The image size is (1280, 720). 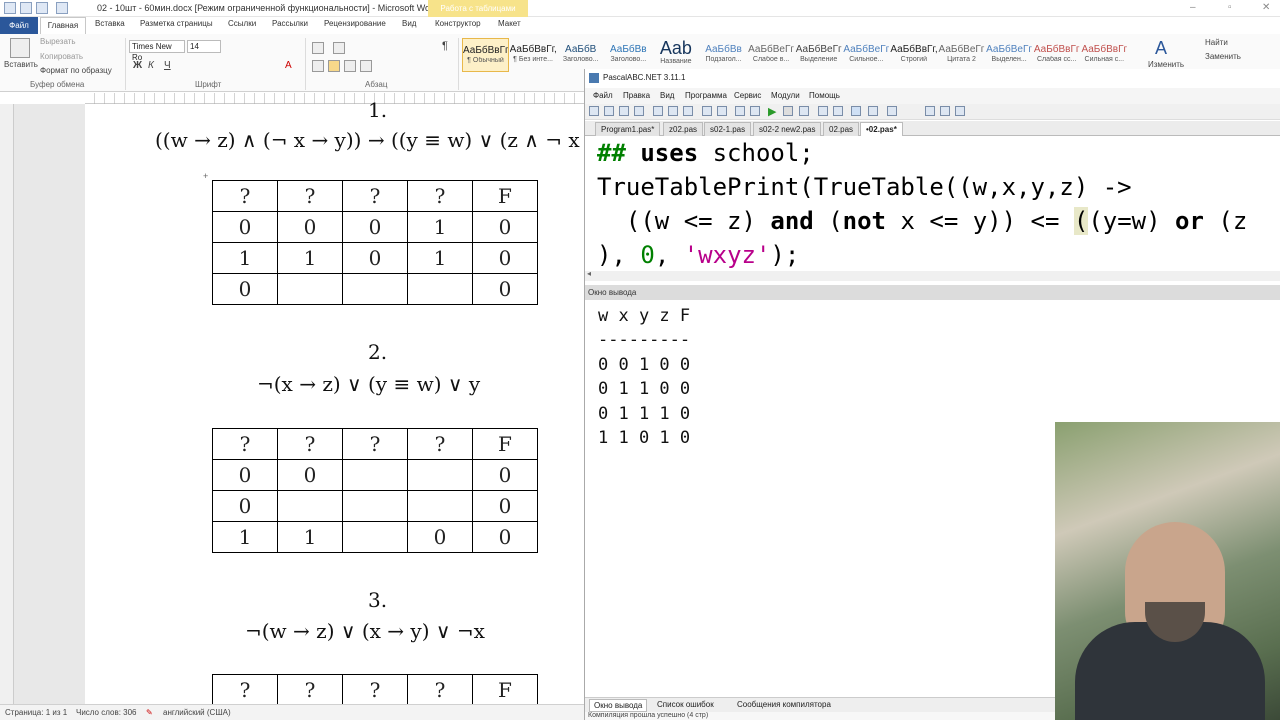 What do you see at coordinates (290, 23) in the screenshot?
I see `tab-mailings: Рассылки` at bounding box center [290, 23].